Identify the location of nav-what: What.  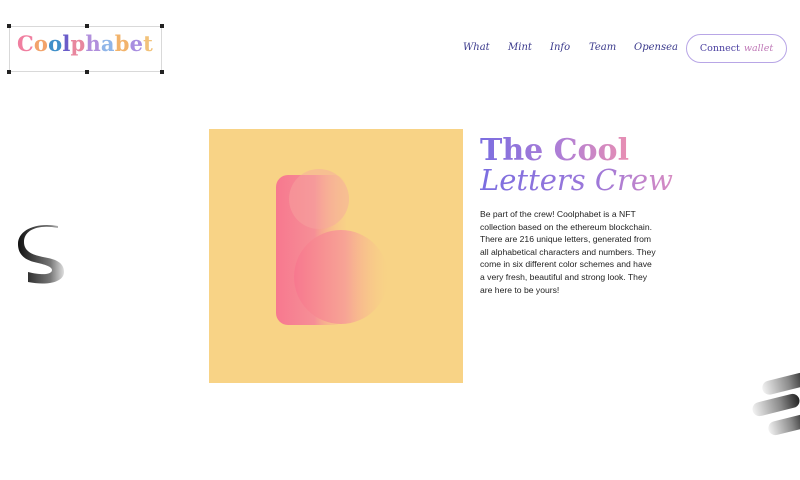
(476, 47).